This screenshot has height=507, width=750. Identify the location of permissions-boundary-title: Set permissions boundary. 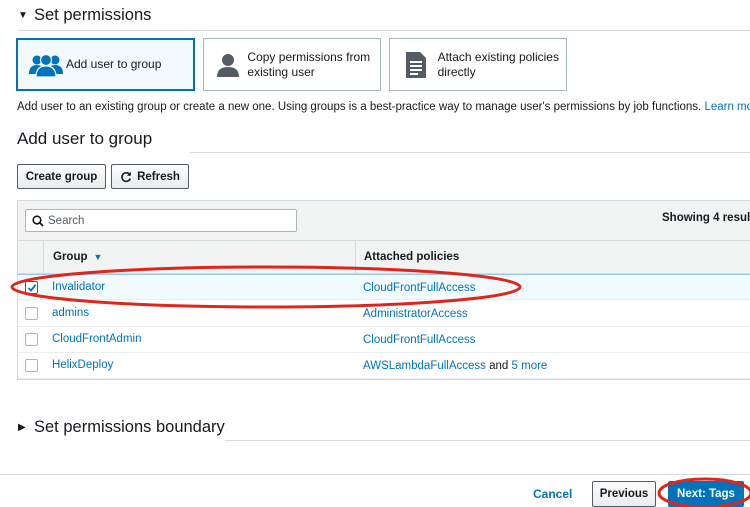
(129, 427).